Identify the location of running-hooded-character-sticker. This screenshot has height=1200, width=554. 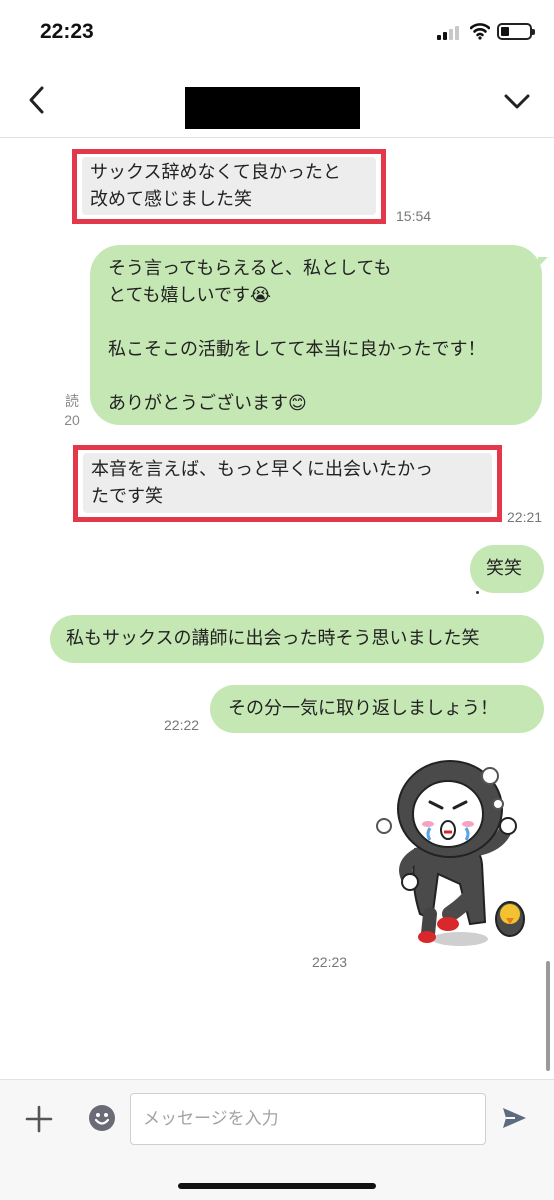
(452, 856).